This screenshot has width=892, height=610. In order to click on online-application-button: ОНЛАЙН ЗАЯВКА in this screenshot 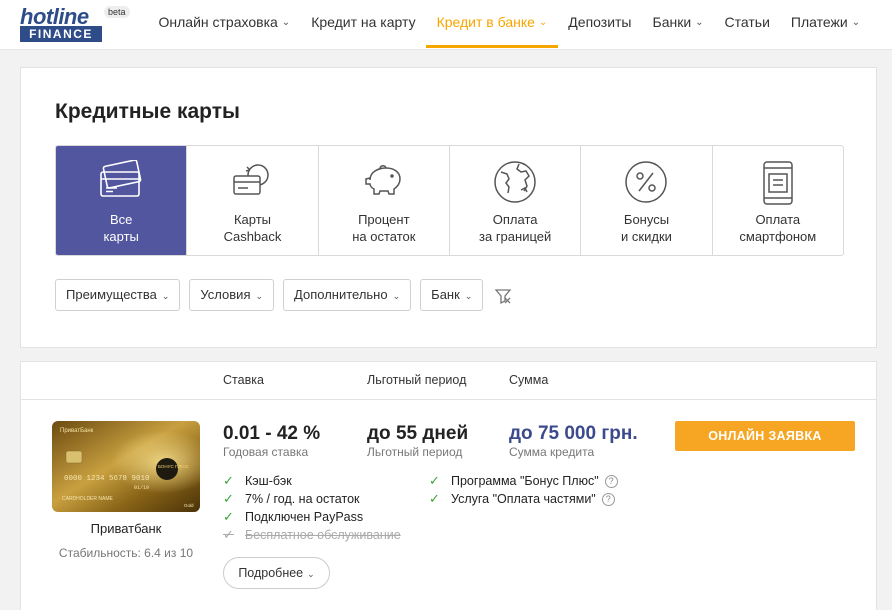, I will do `click(765, 436)`.